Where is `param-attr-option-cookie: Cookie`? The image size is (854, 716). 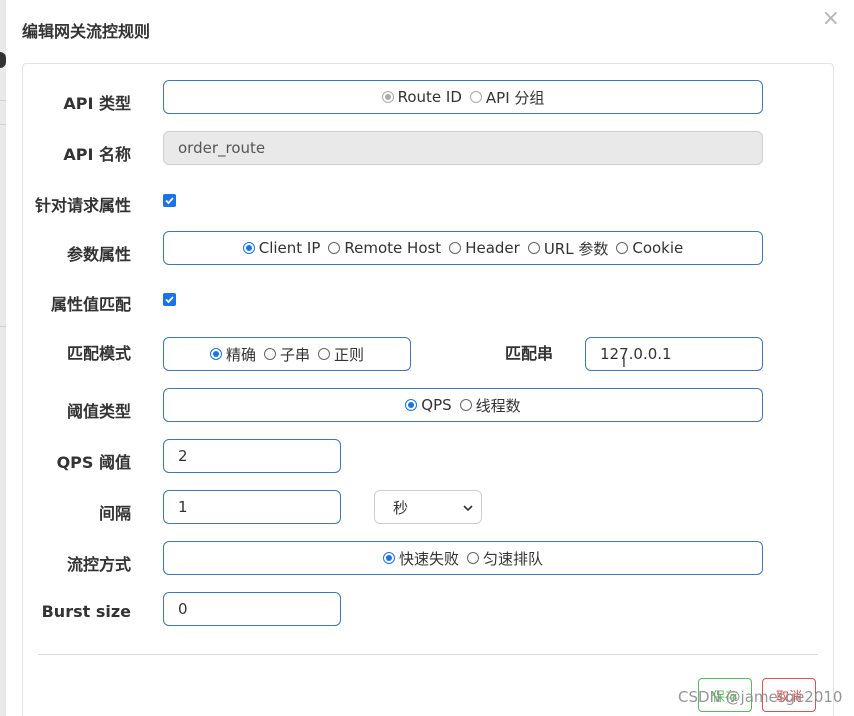 param-attr-option-cookie: Cookie is located at coordinates (649, 248).